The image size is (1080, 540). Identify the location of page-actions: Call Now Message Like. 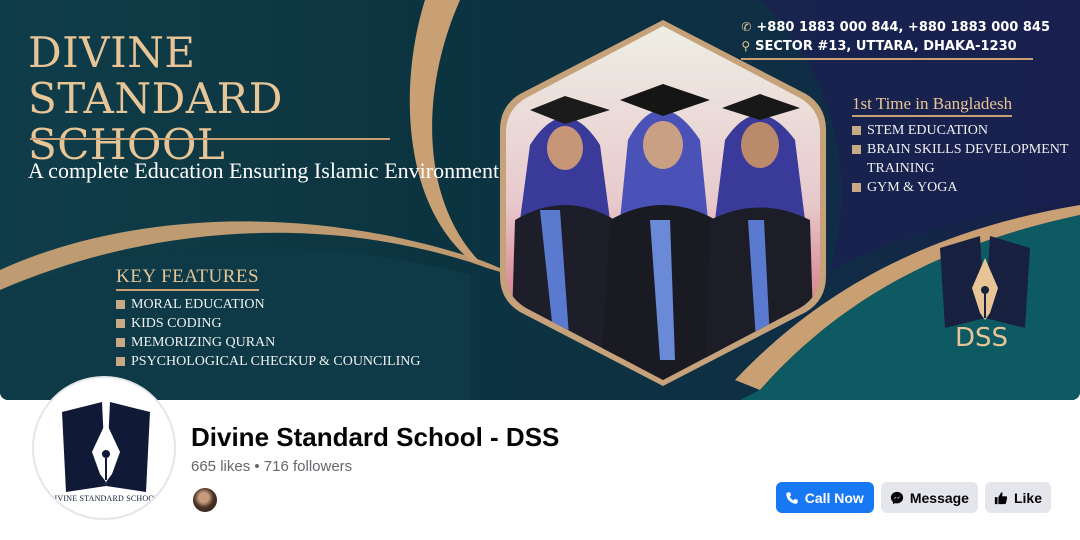
(913, 497).